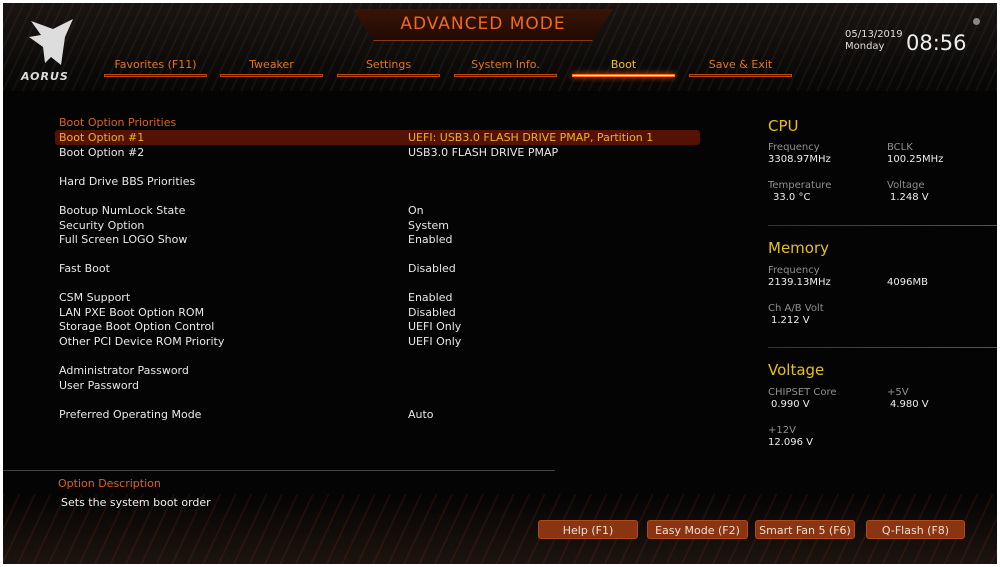  Describe the element at coordinates (136, 502) in the screenshot. I see `option-description-text: Sets the system boot order` at that location.